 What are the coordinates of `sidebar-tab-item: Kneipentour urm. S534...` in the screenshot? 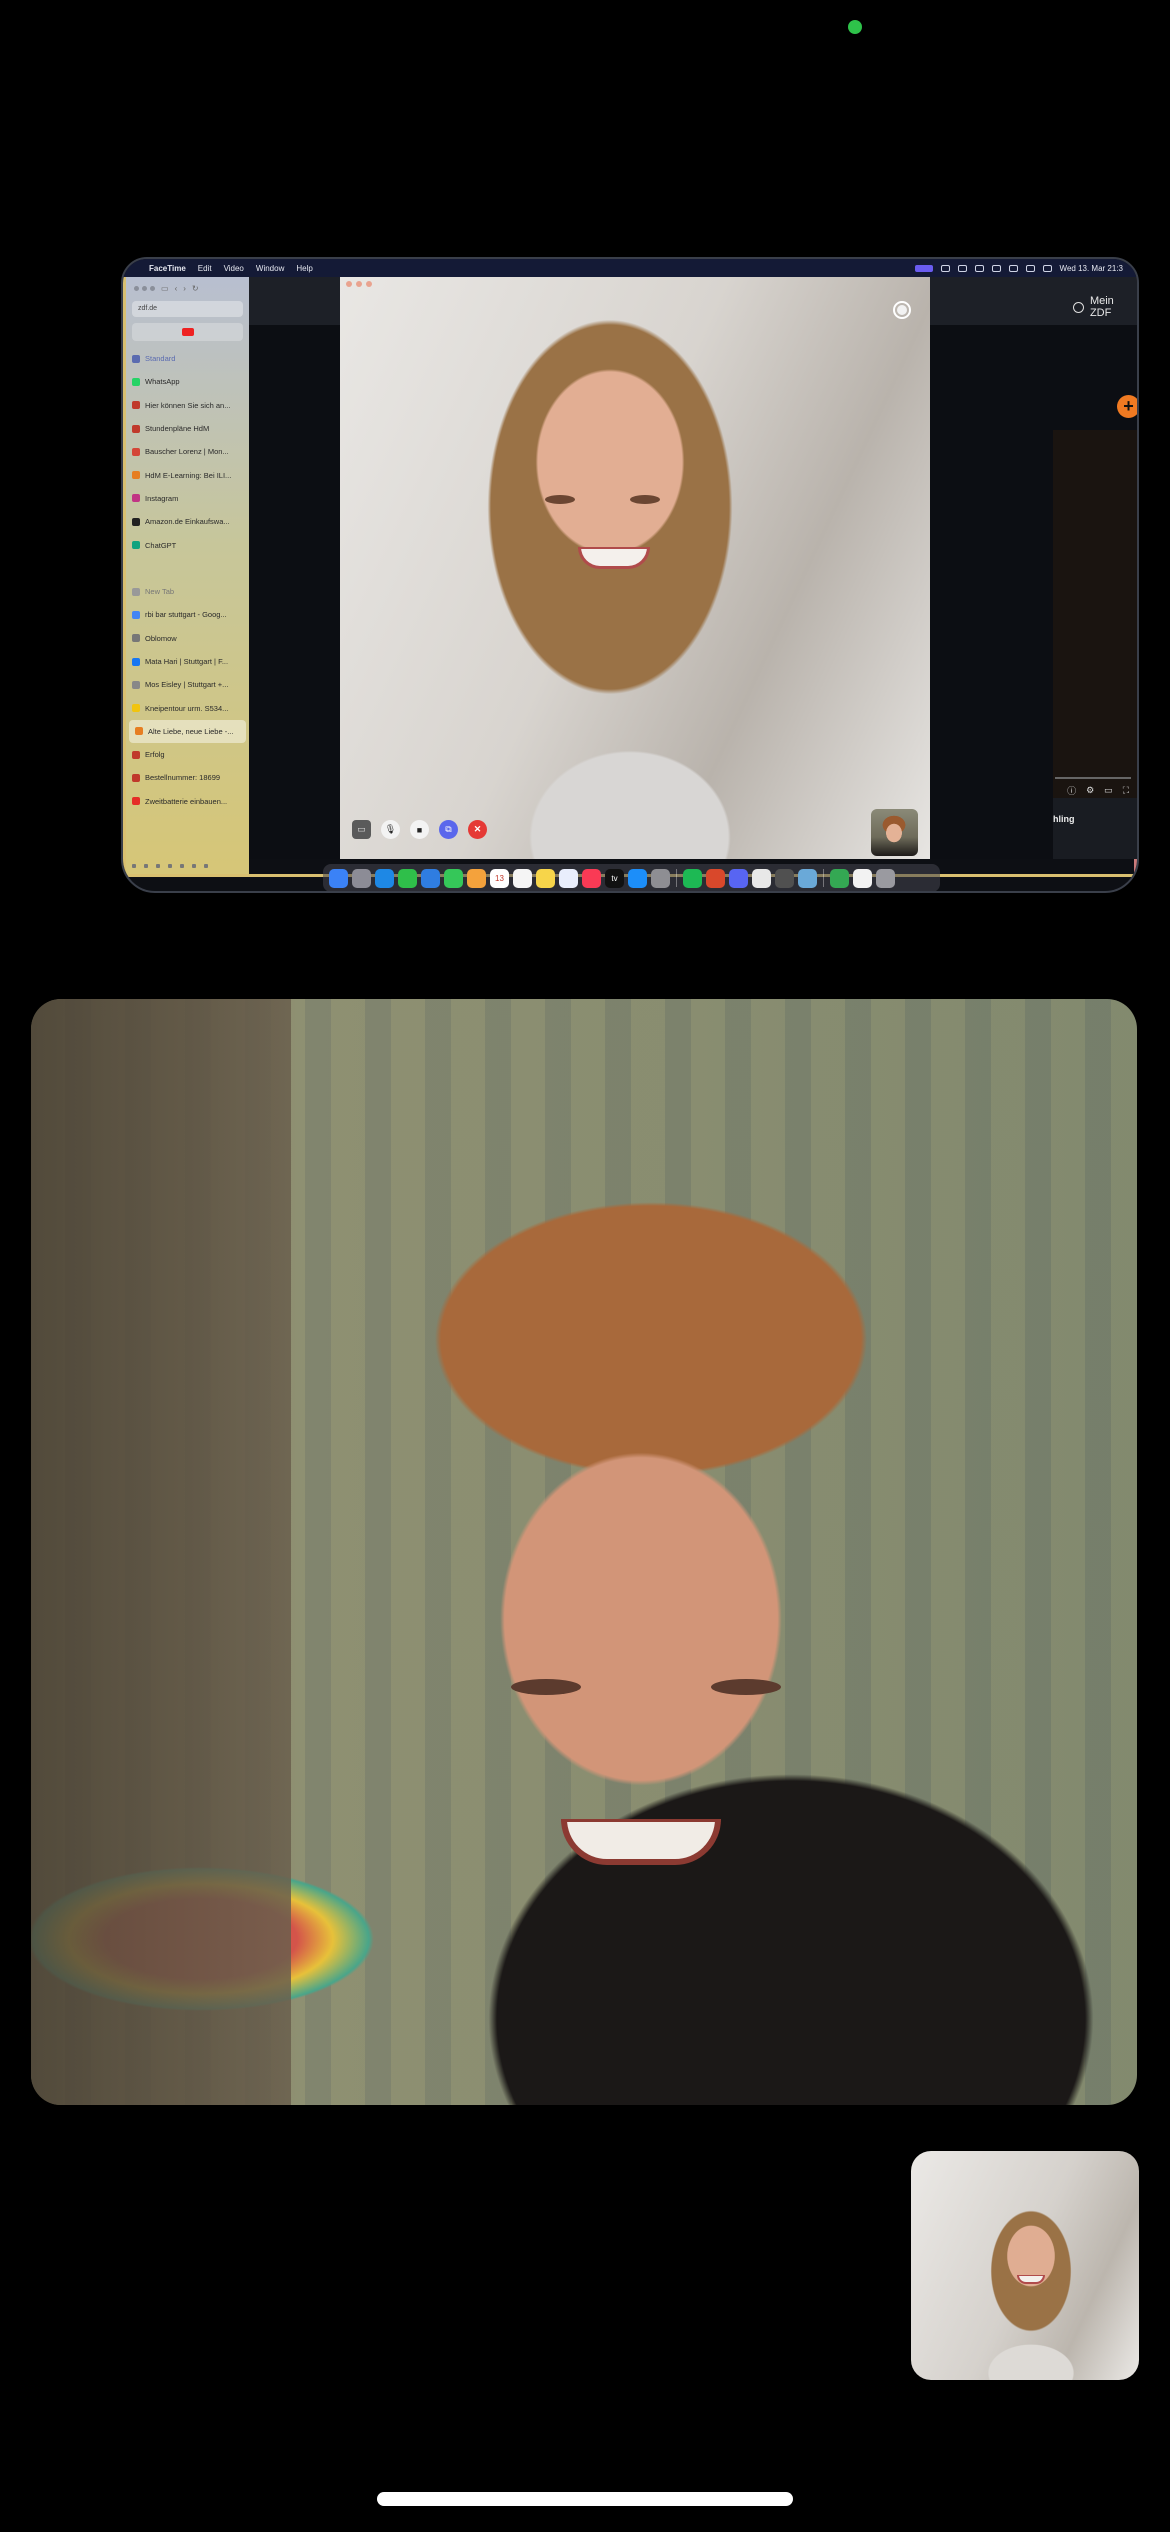 It's located at (187, 707).